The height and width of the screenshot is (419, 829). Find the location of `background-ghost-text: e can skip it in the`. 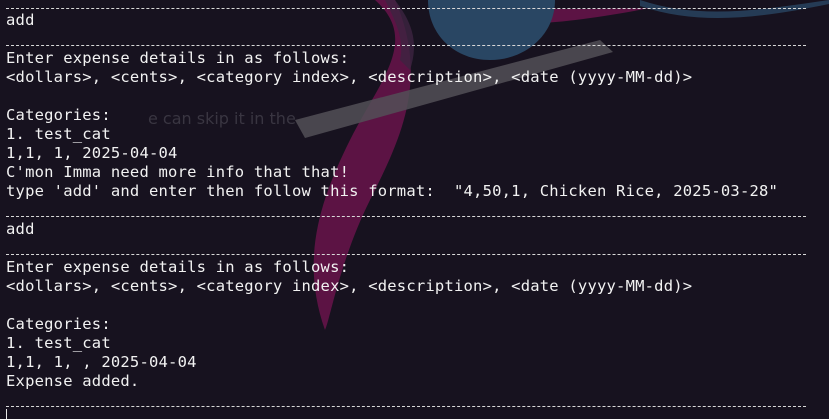

background-ghost-text: e can skip it in the is located at coordinates (222, 118).